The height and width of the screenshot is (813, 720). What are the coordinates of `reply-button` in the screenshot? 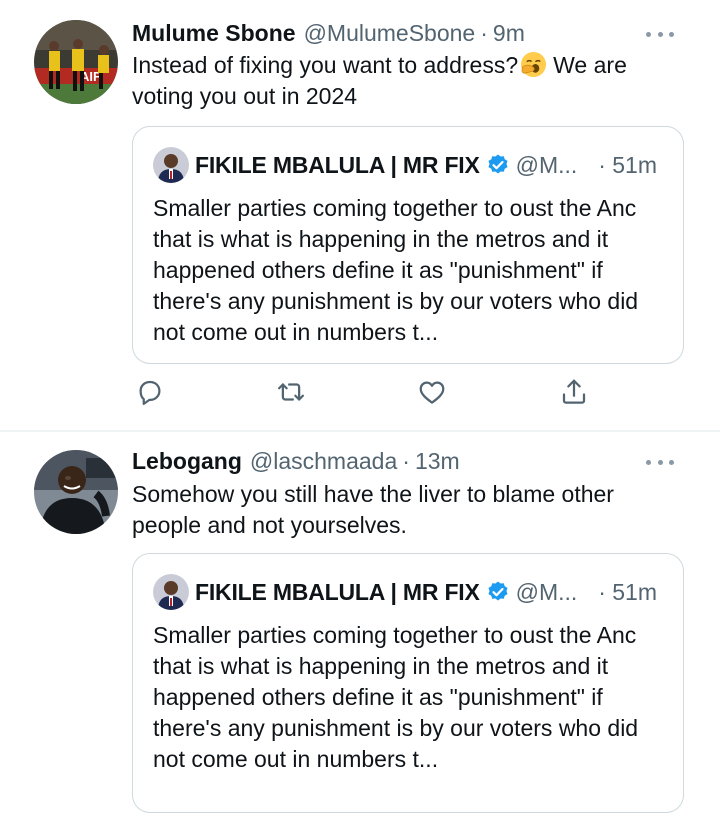 It's located at (150, 392).